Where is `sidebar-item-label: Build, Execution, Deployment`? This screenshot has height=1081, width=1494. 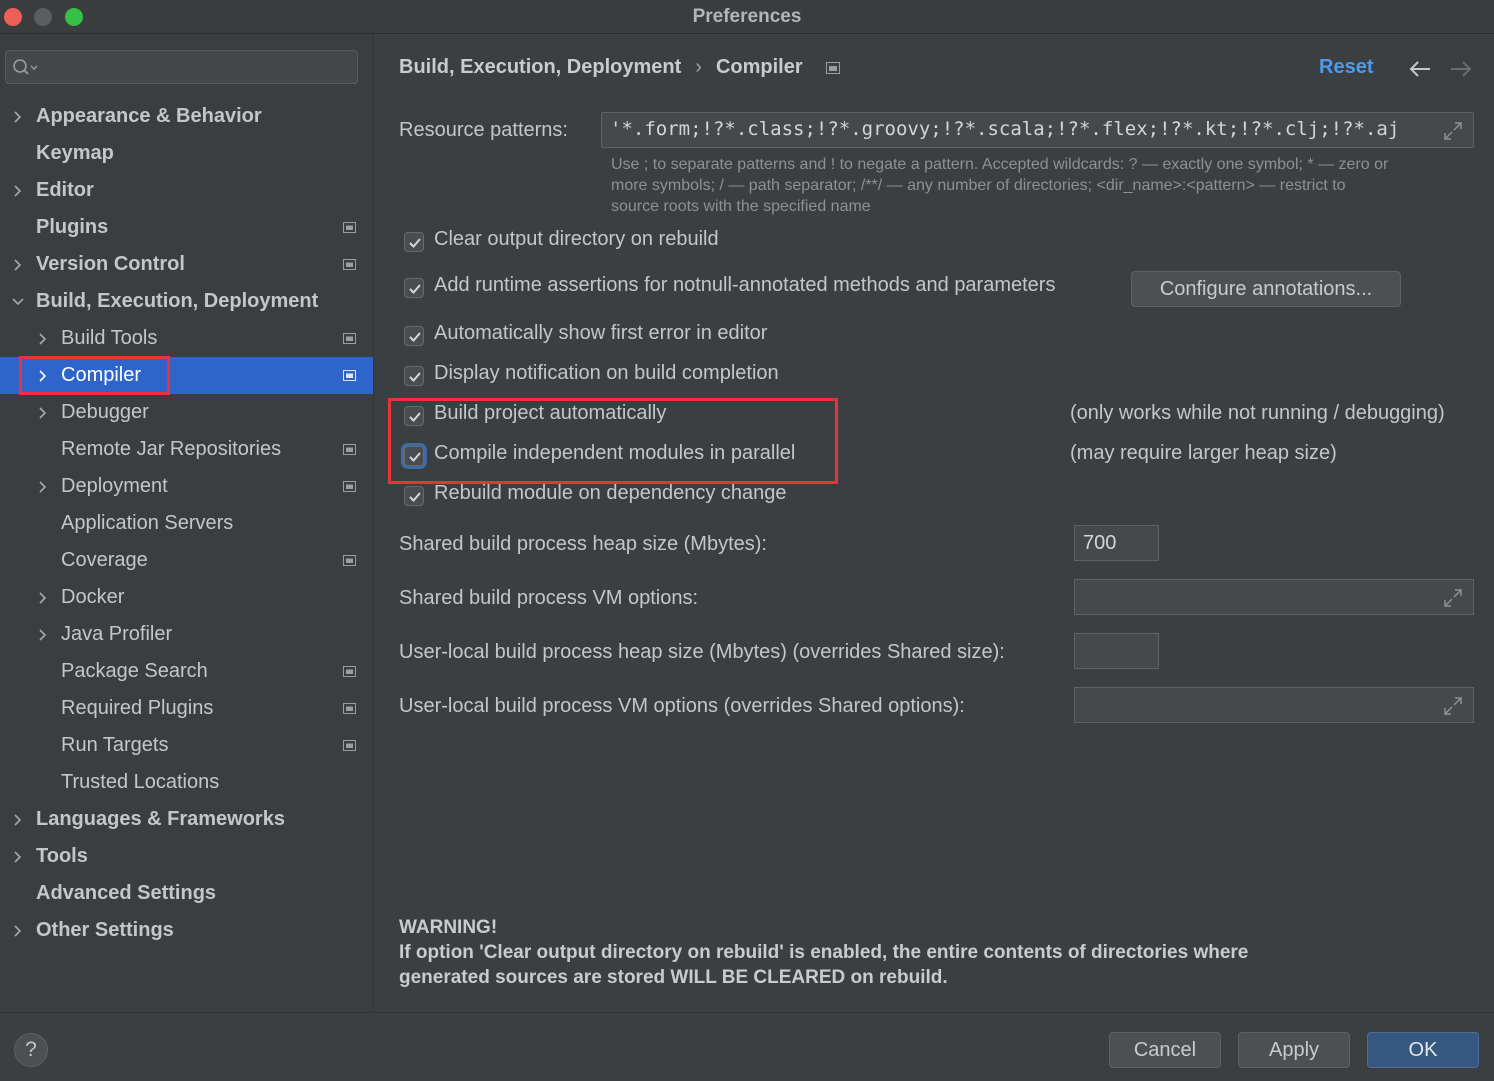
sidebar-item-label: Build, Execution, Deployment is located at coordinates (177, 301).